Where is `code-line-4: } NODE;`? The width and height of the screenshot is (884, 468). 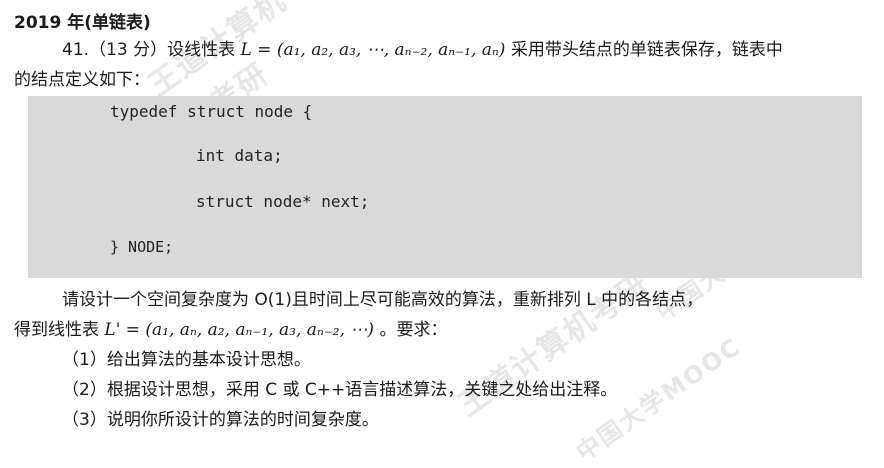 code-line-4: } NODE; is located at coordinates (142, 247).